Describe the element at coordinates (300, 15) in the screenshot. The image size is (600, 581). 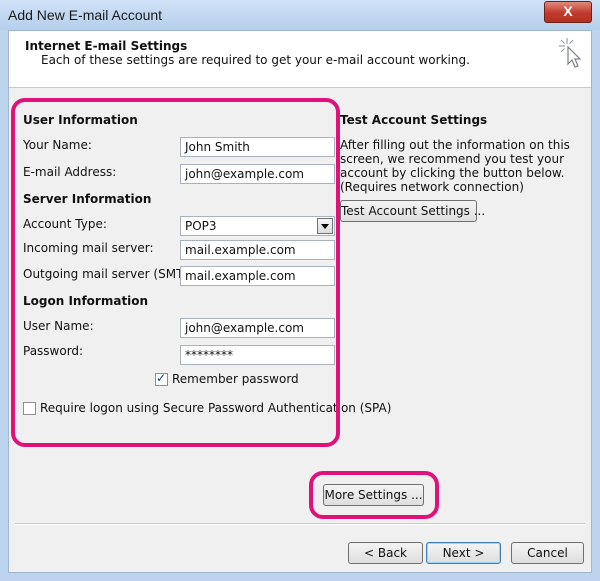
I see `title-bar: Add New E-mail Account X` at that location.